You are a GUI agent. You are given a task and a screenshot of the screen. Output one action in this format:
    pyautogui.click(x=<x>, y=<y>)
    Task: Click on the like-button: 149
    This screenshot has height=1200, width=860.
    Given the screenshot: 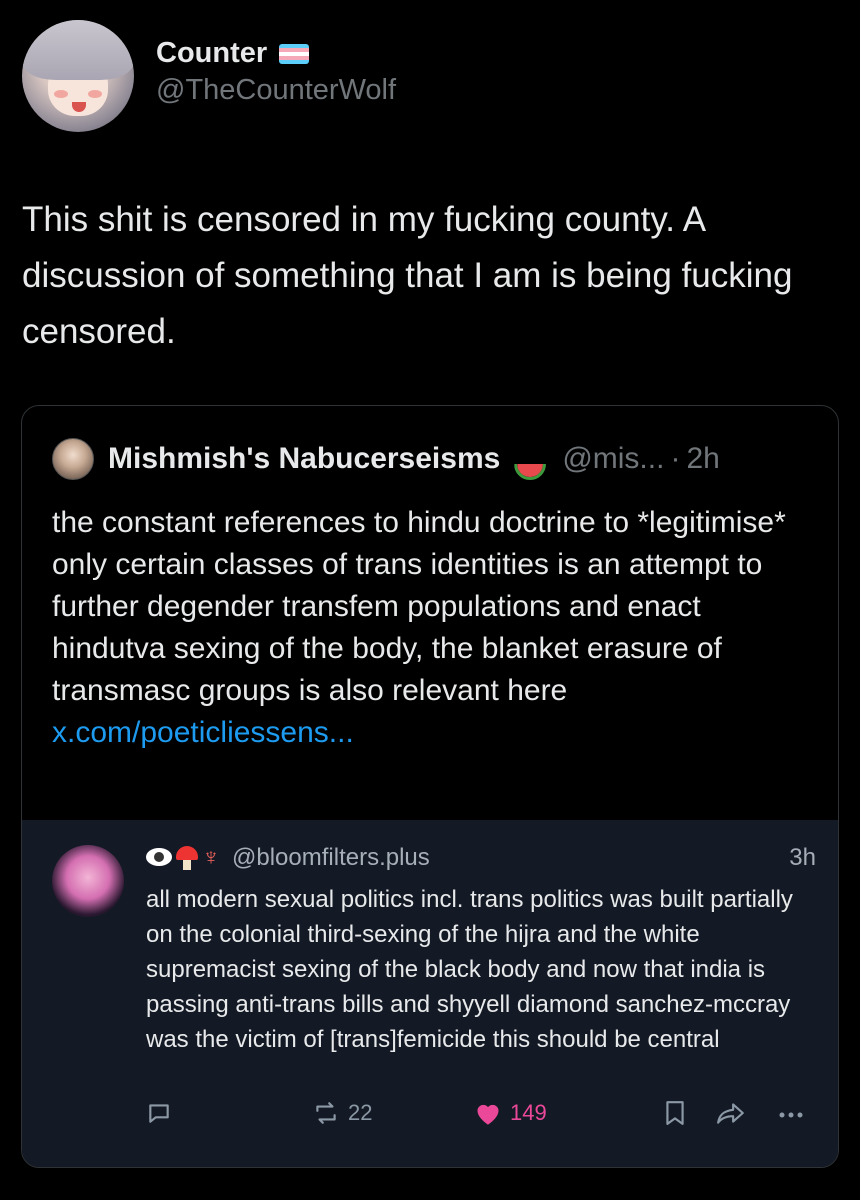 What is the action you would take?
    pyautogui.click(x=510, y=1113)
    